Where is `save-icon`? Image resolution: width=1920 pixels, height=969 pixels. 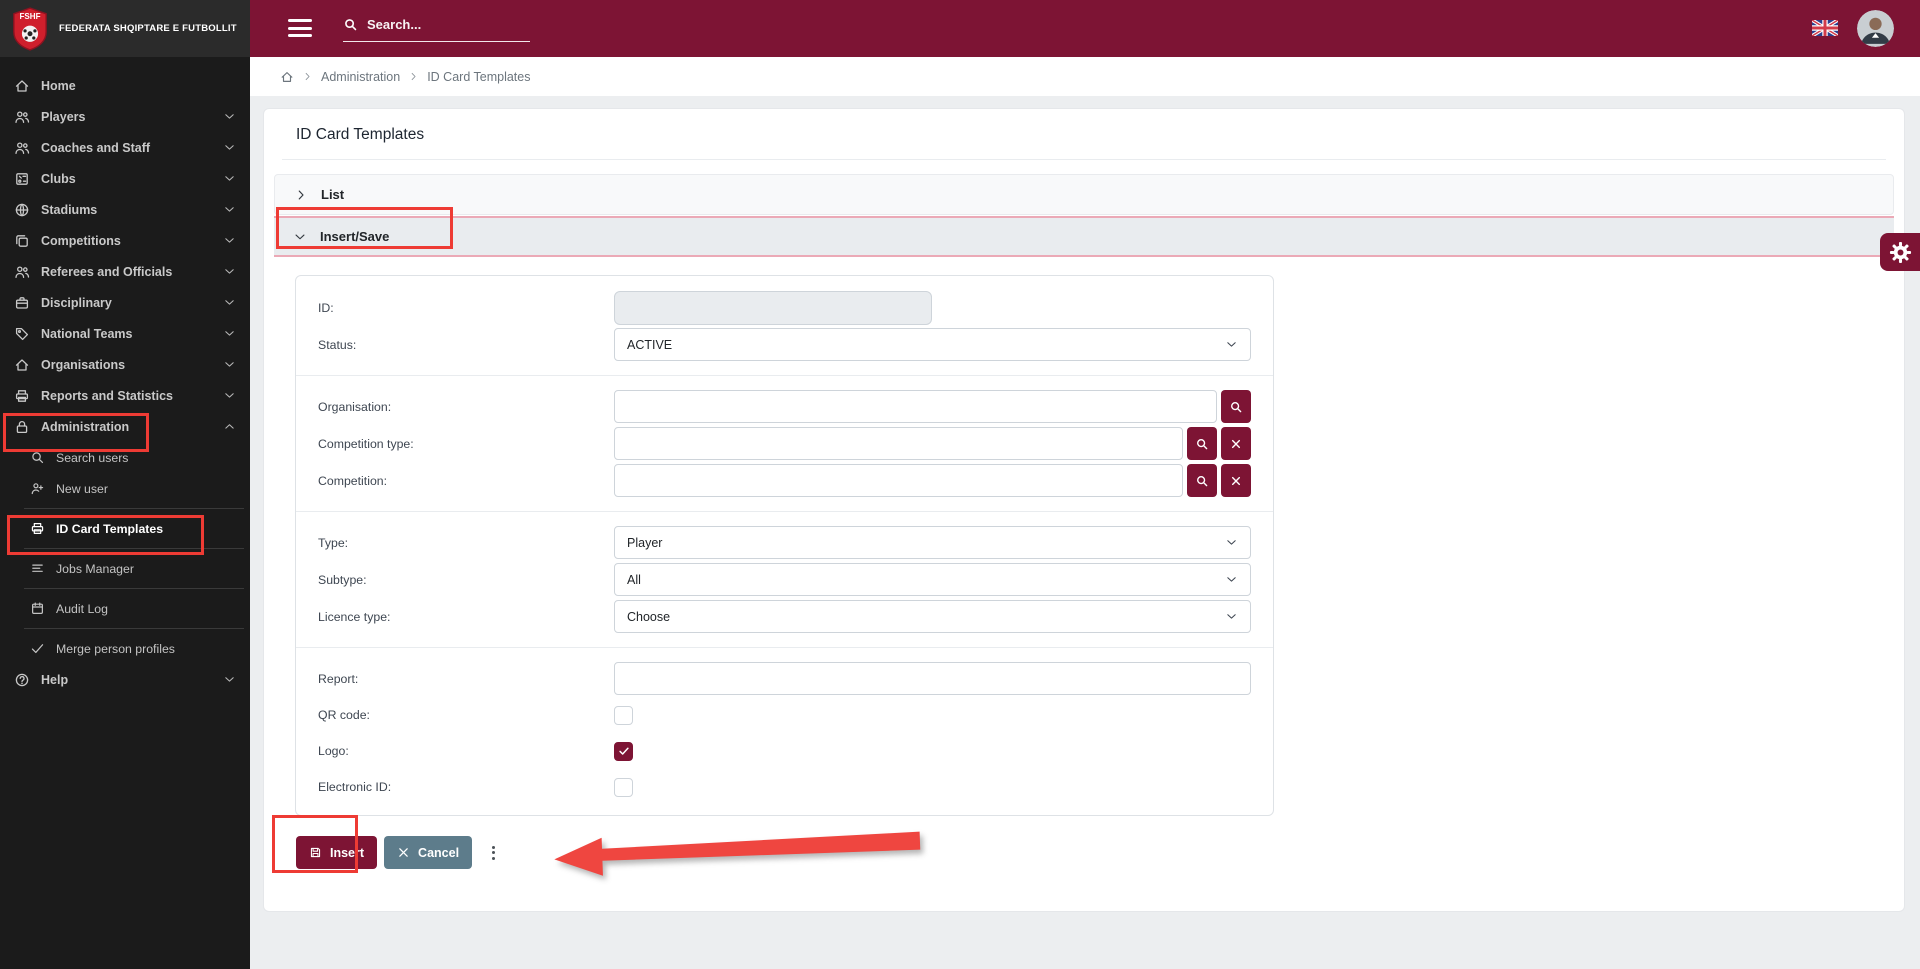
save-icon is located at coordinates (315, 852).